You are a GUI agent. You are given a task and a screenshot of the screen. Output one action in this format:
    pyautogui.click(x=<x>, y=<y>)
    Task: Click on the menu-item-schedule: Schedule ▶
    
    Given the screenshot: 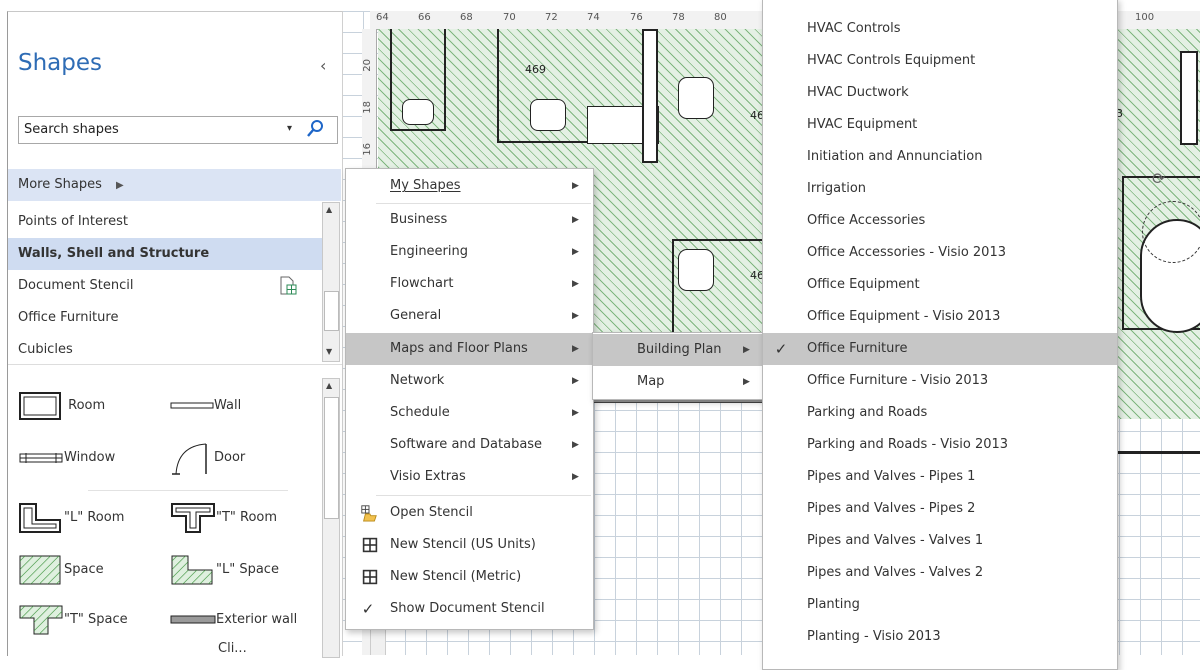 What is the action you would take?
    pyautogui.click(x=469, y=413)
    